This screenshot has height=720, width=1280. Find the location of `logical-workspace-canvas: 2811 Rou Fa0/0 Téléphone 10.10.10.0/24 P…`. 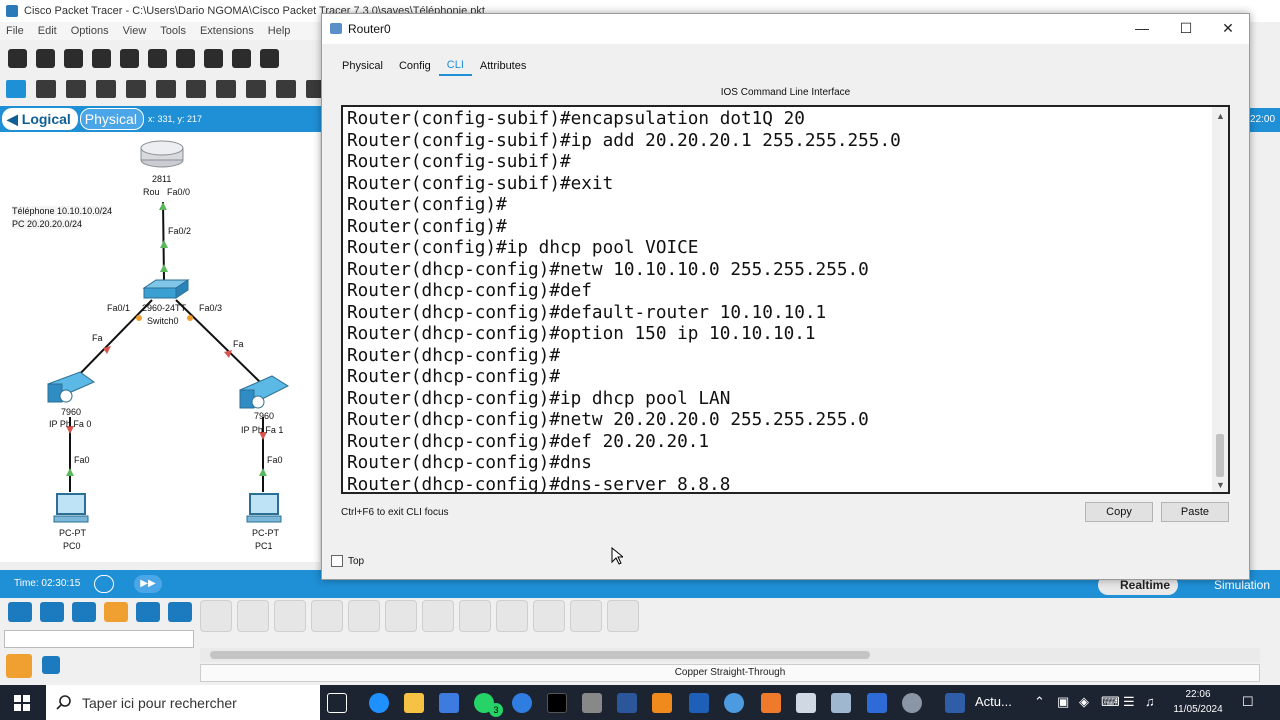

logical-workspace-canvas: 2811 Rou Fa0/0 Téléphone 10.10.10.0/24 P… is located at coordinates (160, 347).